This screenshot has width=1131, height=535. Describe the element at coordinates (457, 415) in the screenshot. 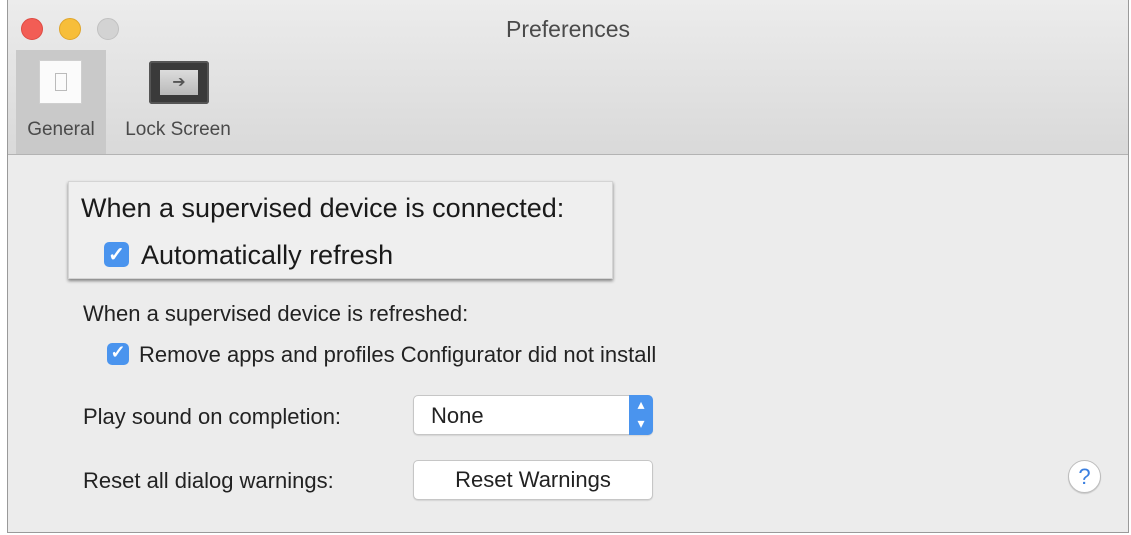

I see `sound-select-value: None` at that location.